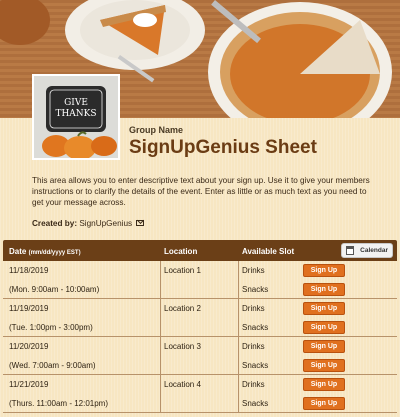 The height and width of the screenshot is (417, 400). I want to click on row-time: (Thurs. 11:00am - 12:01pm), so click(59, 403).